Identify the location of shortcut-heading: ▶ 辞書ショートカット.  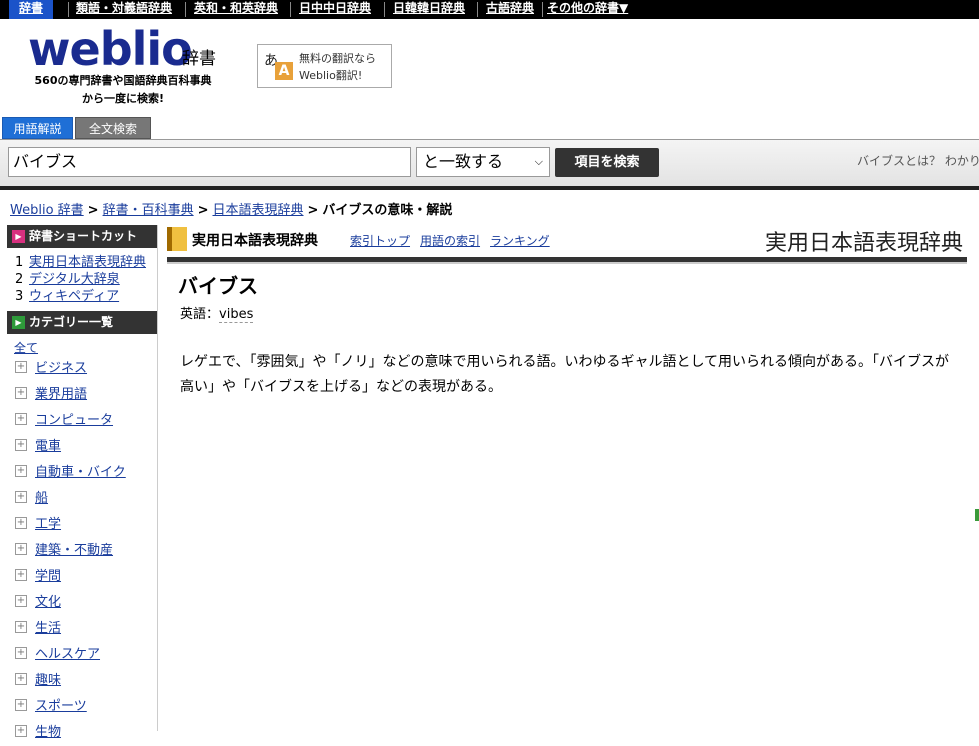
(82, 236).